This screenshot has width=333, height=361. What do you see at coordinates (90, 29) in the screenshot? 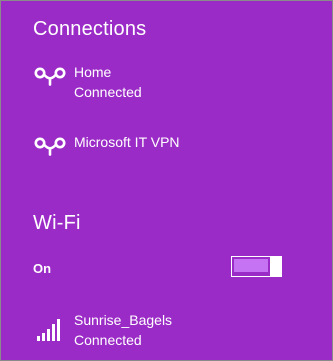
I see `connections-heading: Connections` at bounding box center [90, 29].